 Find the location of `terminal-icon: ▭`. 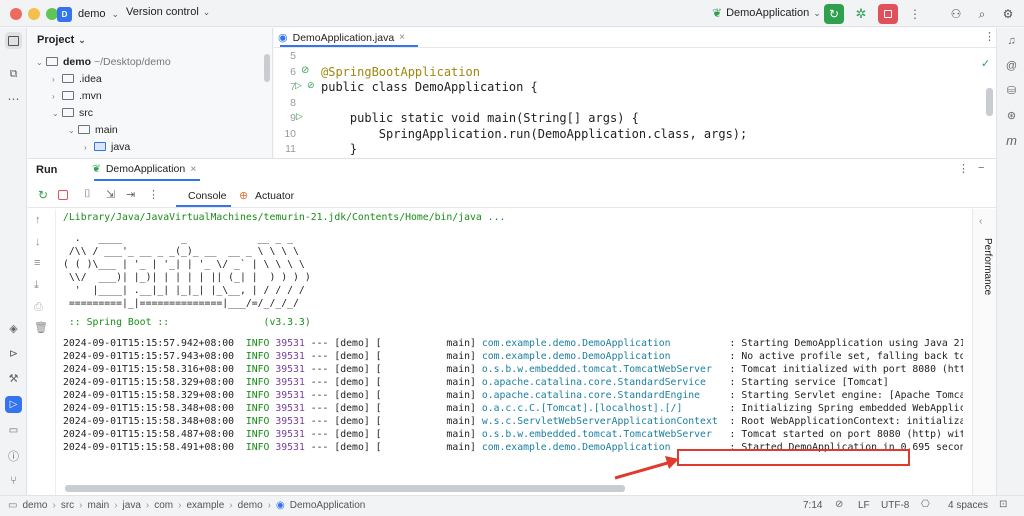

terminal-icon: ▭ is located at coordinates (13, 430).